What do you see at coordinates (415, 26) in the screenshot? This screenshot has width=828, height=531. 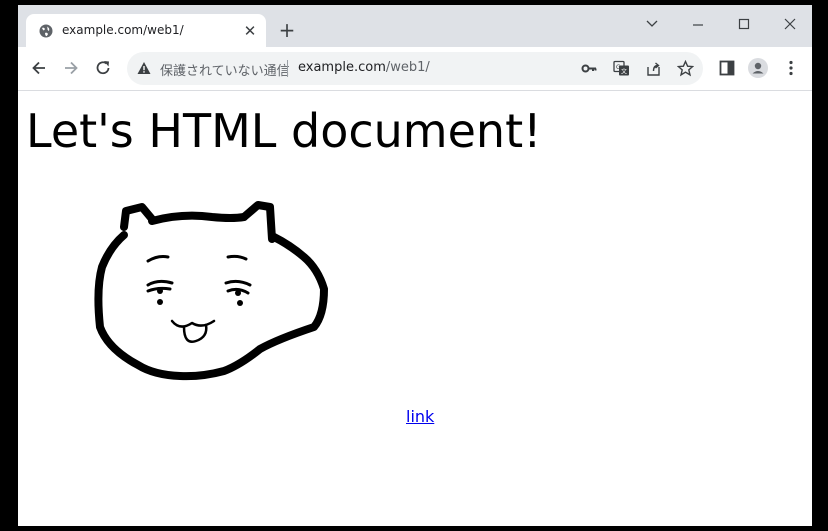 I see `tab-strip: example.com/web1/ ✕ +` at bounding box center [415, 26].